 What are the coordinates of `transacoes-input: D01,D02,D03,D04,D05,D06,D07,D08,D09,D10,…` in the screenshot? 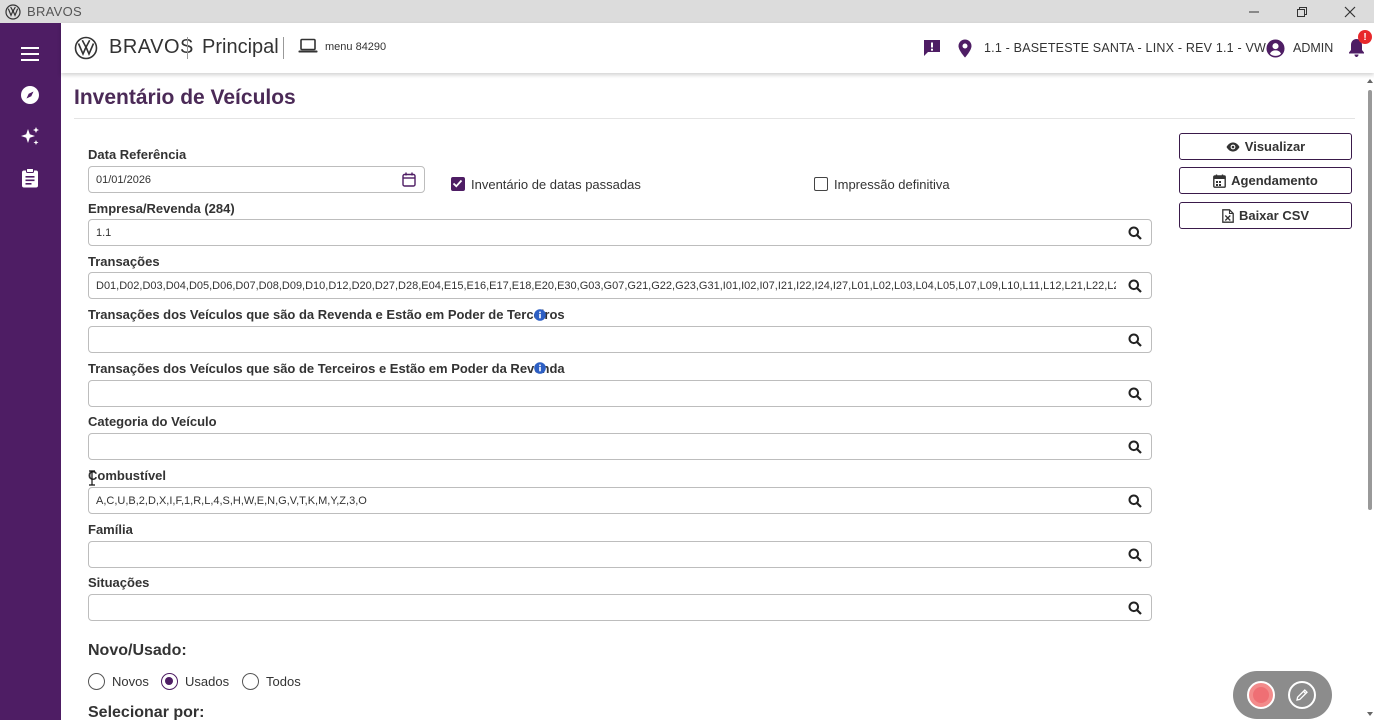 It's located at (620, 285).